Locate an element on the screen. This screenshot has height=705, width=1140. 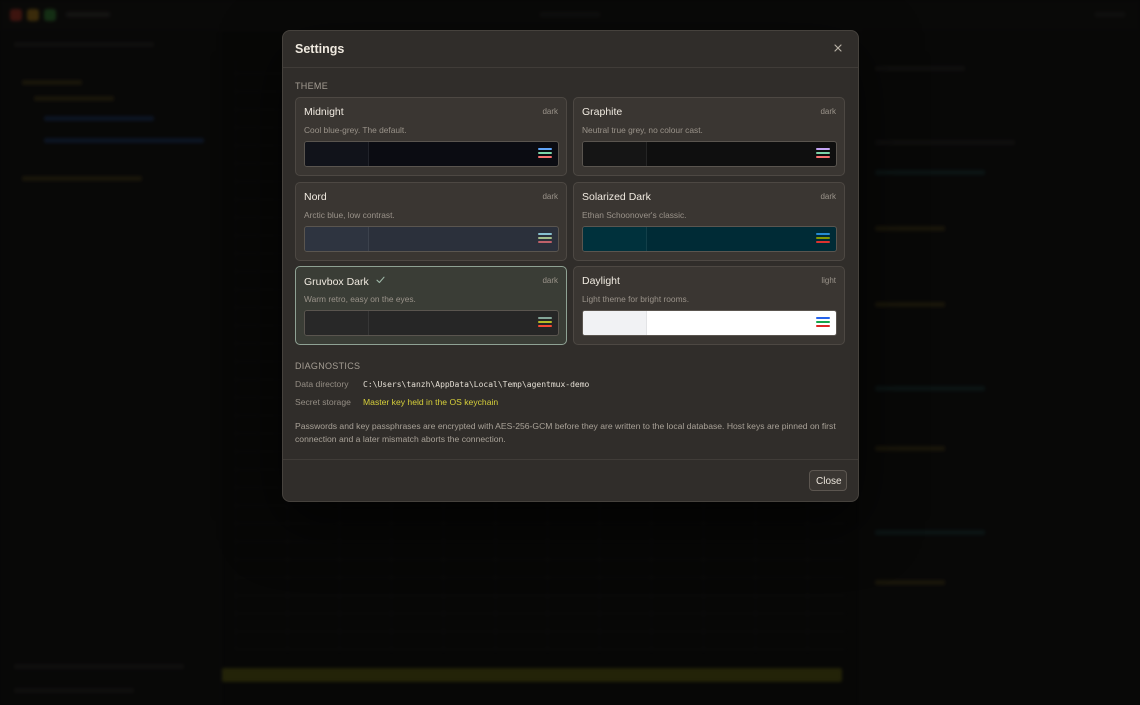
theme-name-label: Midnight is located at coordinates (324, 112).